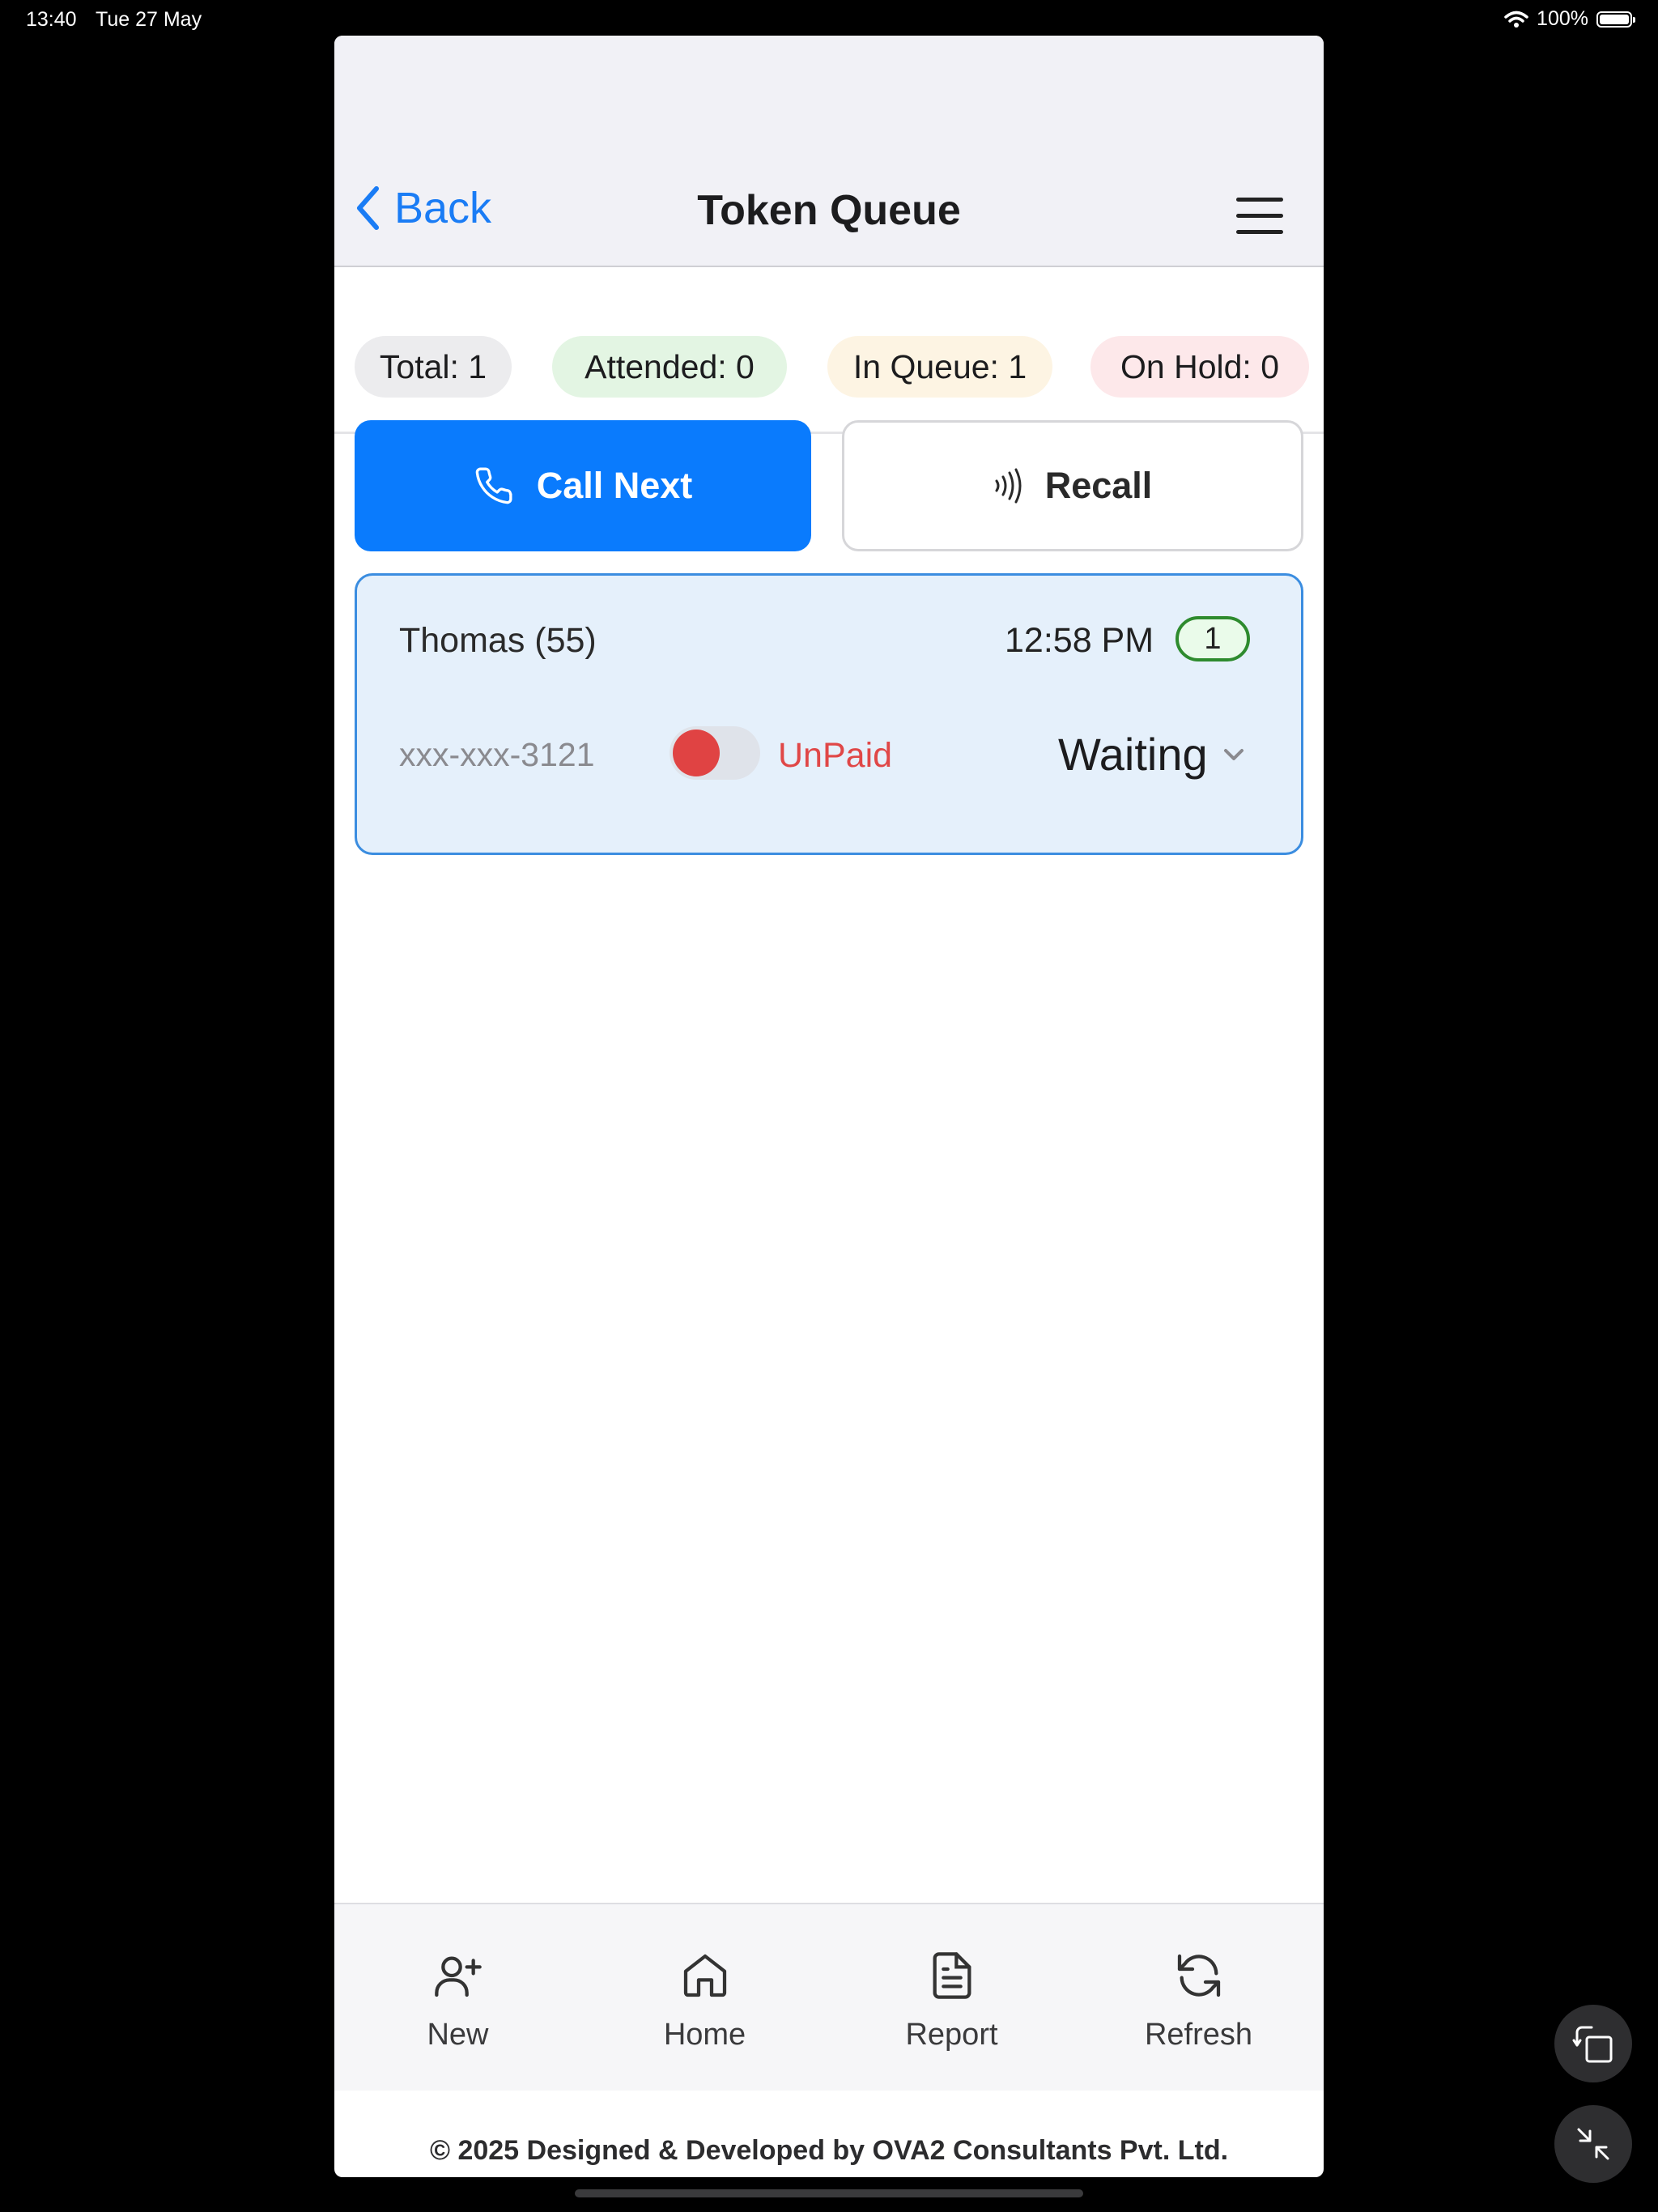 Image resolution: width=1658 pixels, height=2212 pixels. What do you see at coordinates (704, 1976) in the screenshot?
I see `home-icon` at bounding box center [704, 1976].